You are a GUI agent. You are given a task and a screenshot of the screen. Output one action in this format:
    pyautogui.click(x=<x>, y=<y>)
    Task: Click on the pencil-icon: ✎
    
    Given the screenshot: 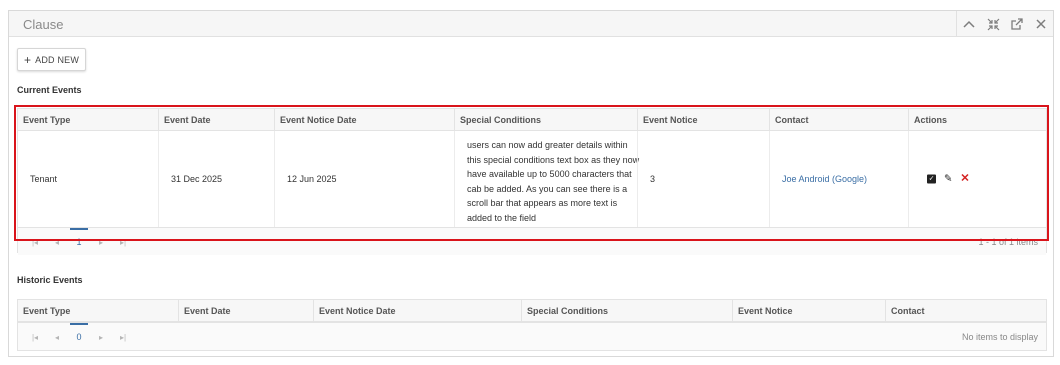 What is the action you would take?
    pyautogui.click(x=948, y=179)
    